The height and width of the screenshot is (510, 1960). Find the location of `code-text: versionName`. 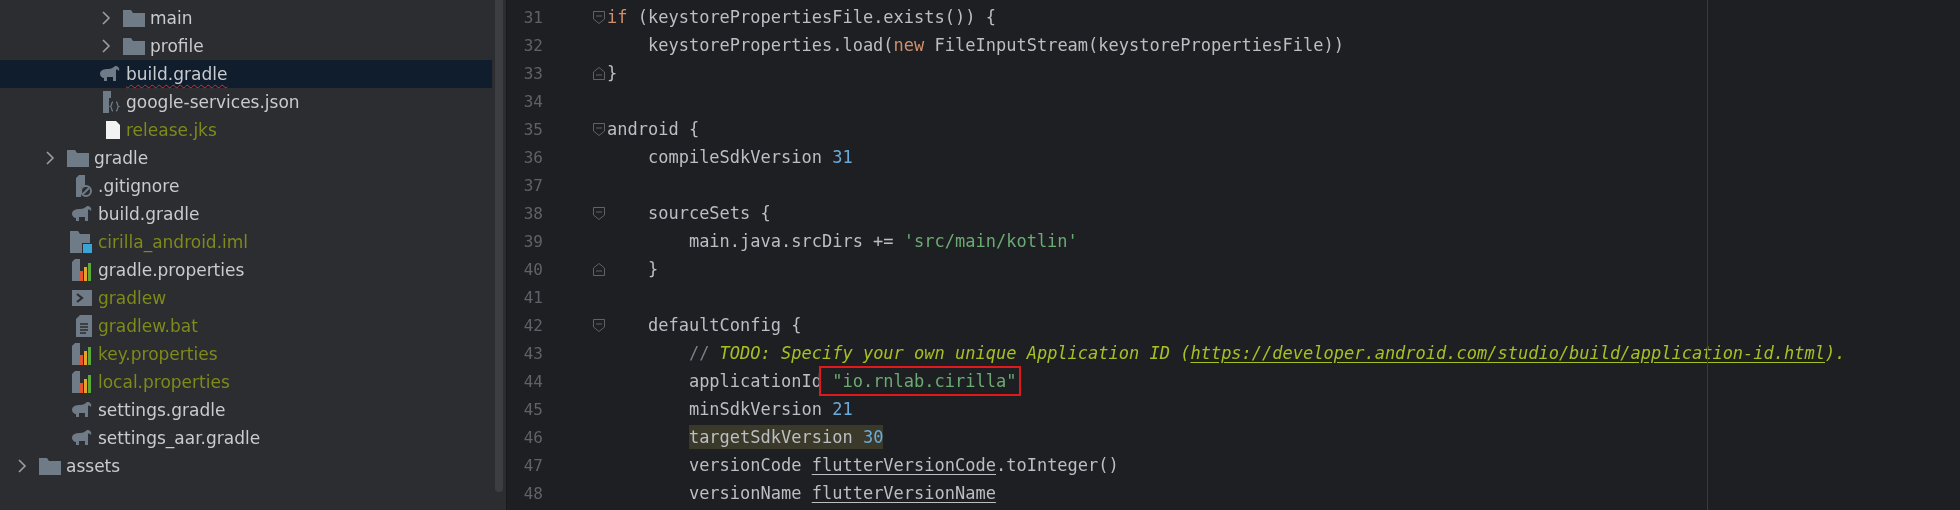

code-text: versionName is located at coordinates (745, 493).